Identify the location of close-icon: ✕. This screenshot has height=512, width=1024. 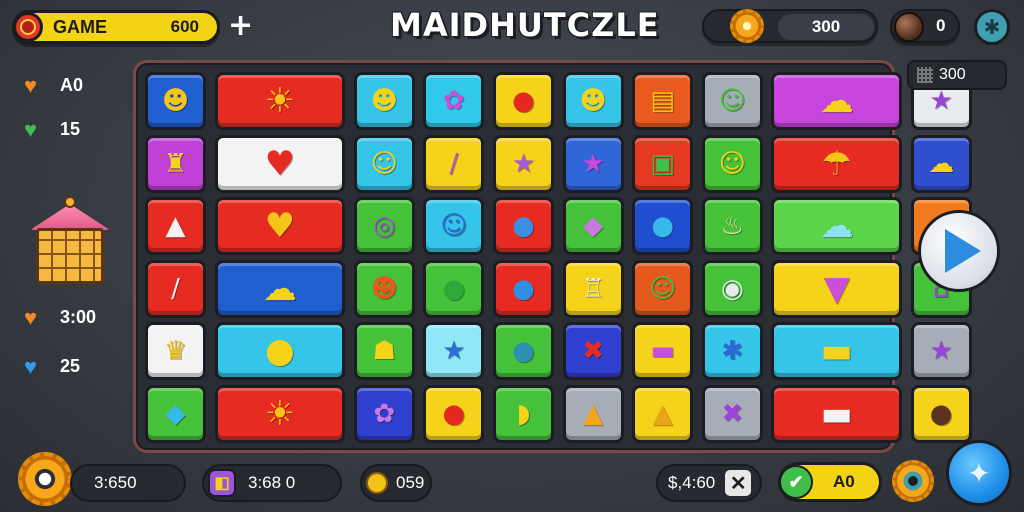
(738, 483).